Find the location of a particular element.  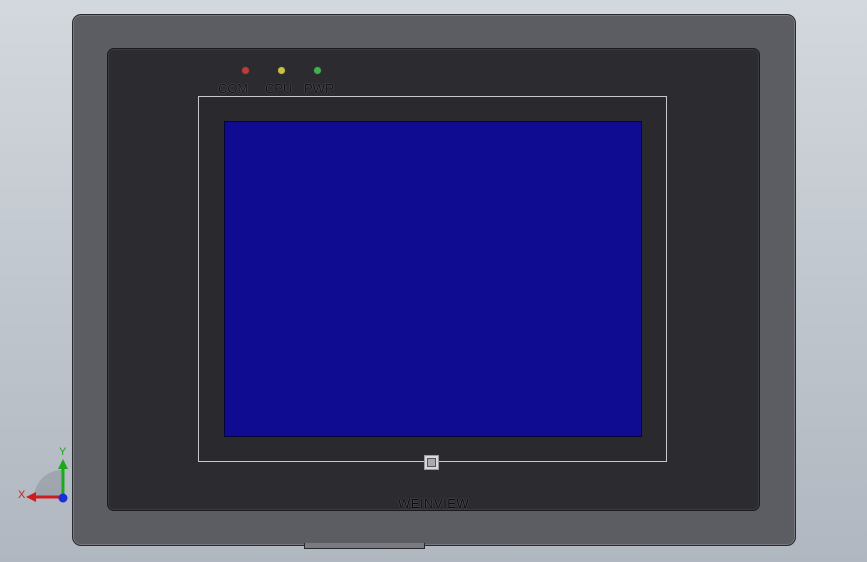

axis-quadrant is located at coordinates (48, 484).